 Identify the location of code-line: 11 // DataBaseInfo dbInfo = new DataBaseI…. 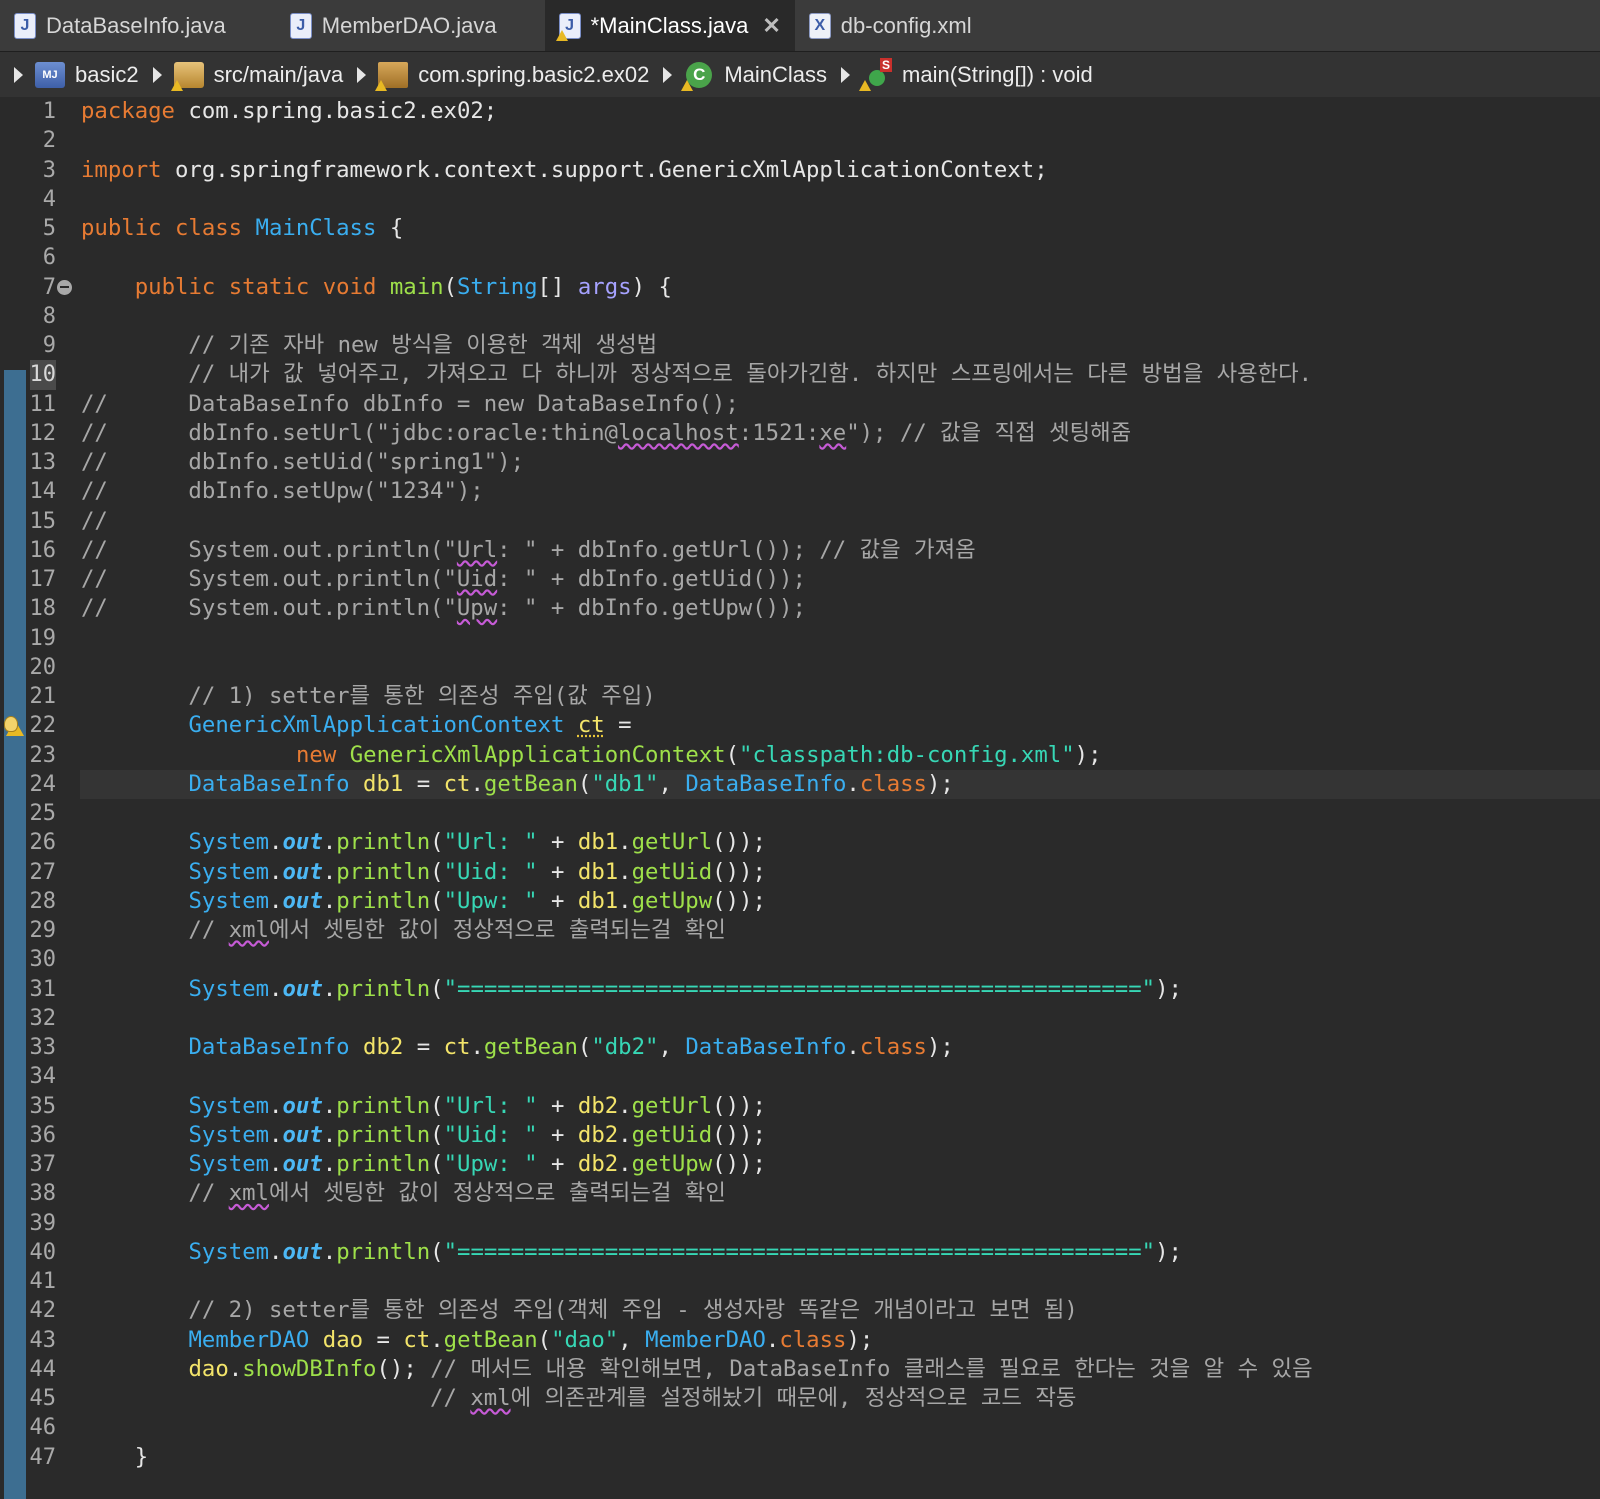
(800, 404).